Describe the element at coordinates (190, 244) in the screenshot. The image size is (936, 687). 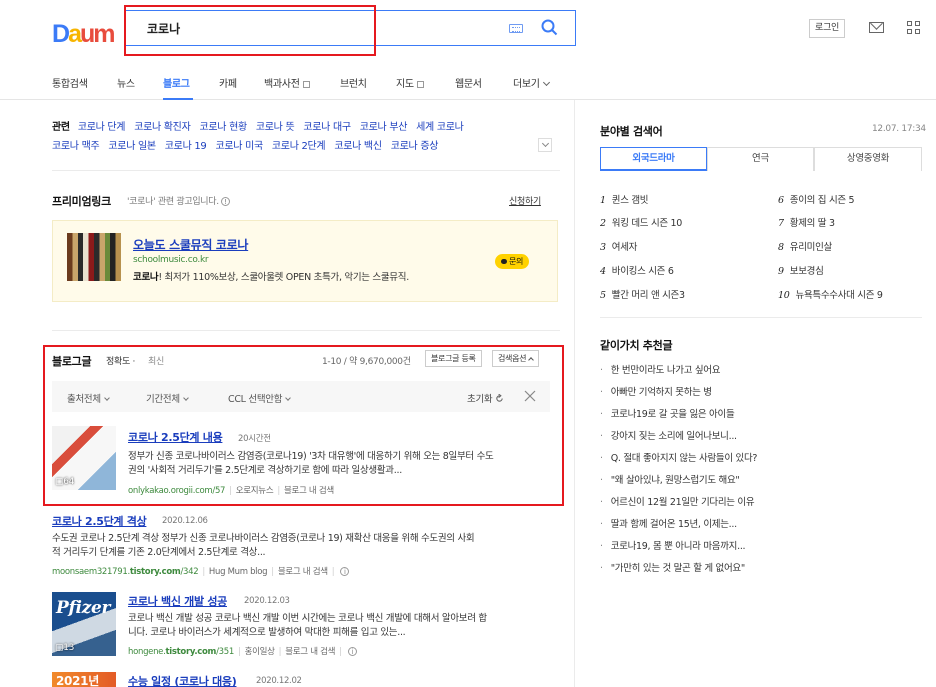
I see `ad-title-link: 오늘도 스쿨뮤직 코로나` at that location.